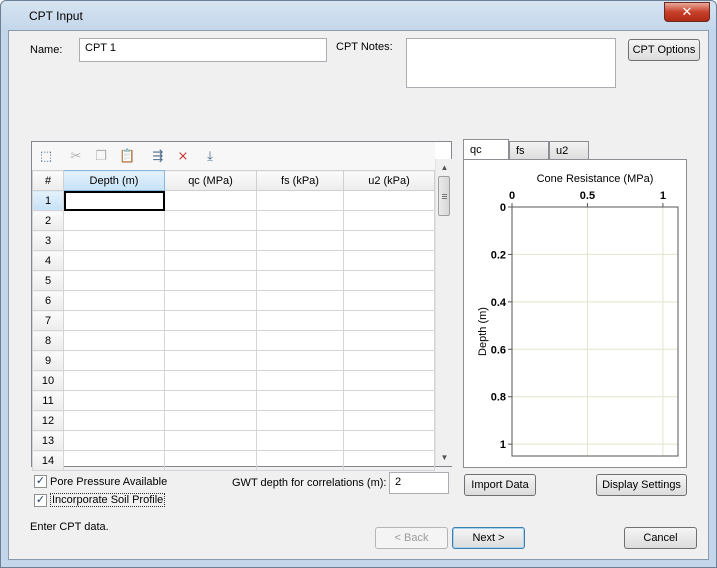 The image size is (717, 568). What do you see at coordinates (100, 481) in the screenshot?
I see `pore-pressure-checkbox-row: ✓ Pore Pressure Available` at bounding box center [100, 481].